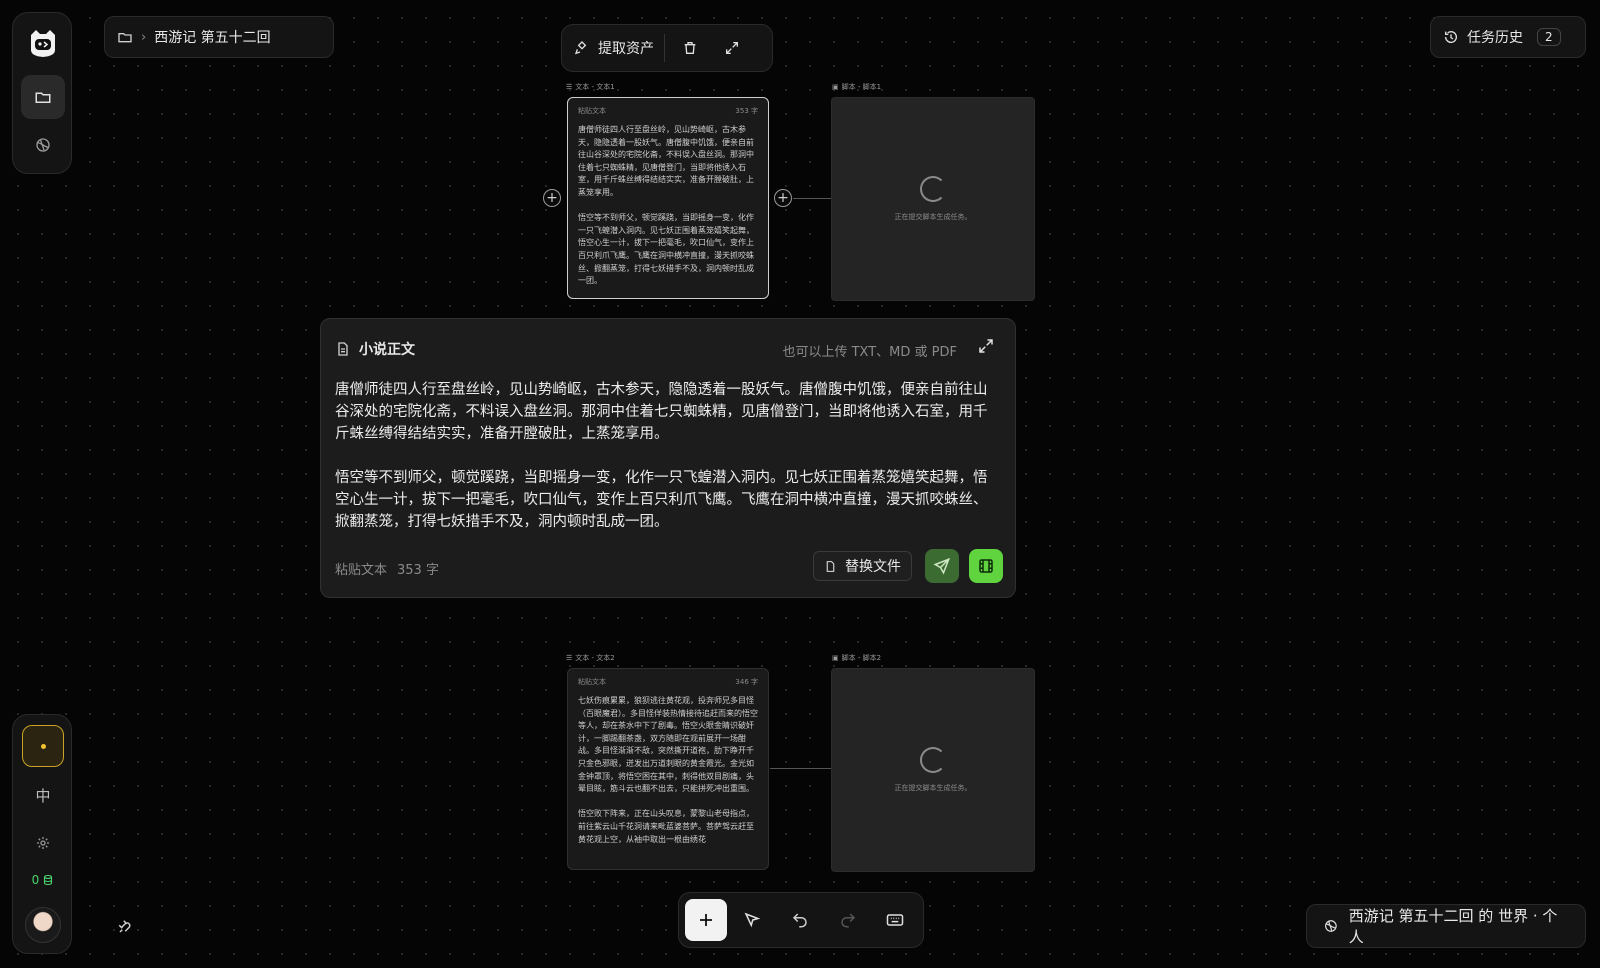  I want to click on add-output-handle: +, so click(783, 198).